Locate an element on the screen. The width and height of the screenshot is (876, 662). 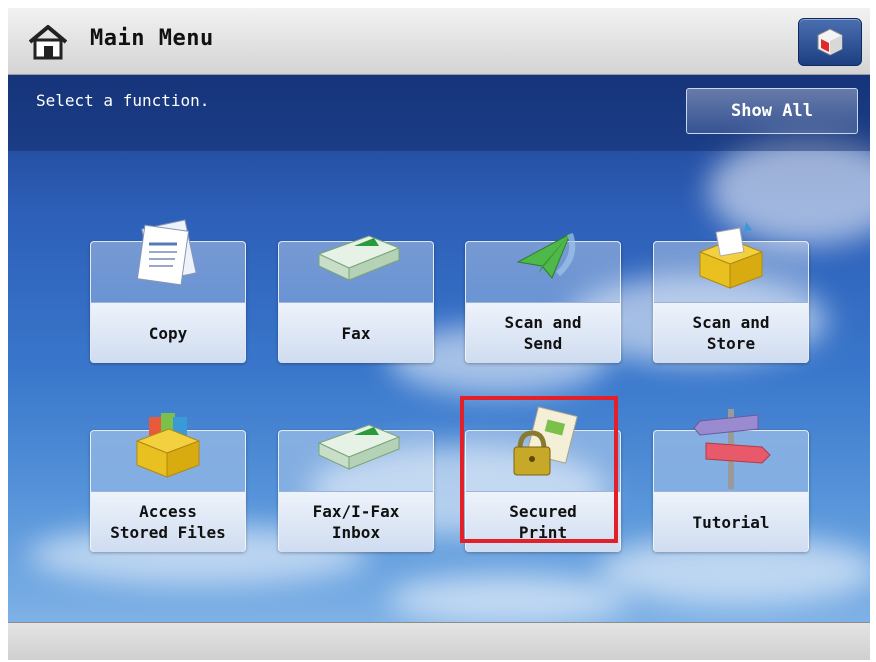
signpost-icon is located at coordinates (732, 449).